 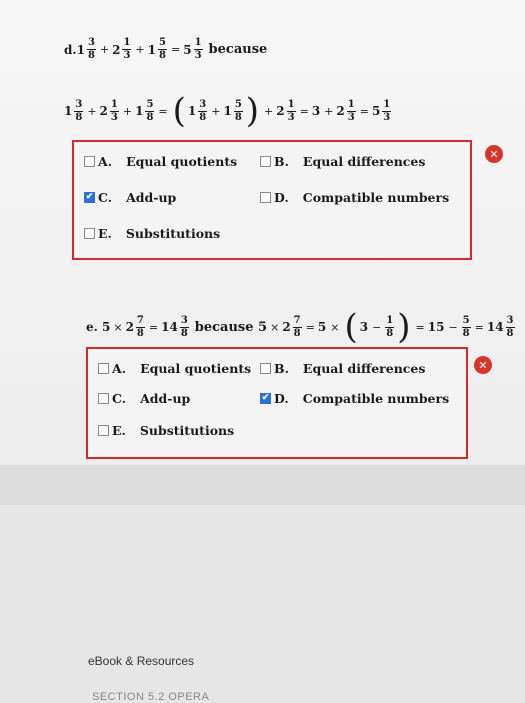 I want to click on operator: =, so click(x=176, y=49).